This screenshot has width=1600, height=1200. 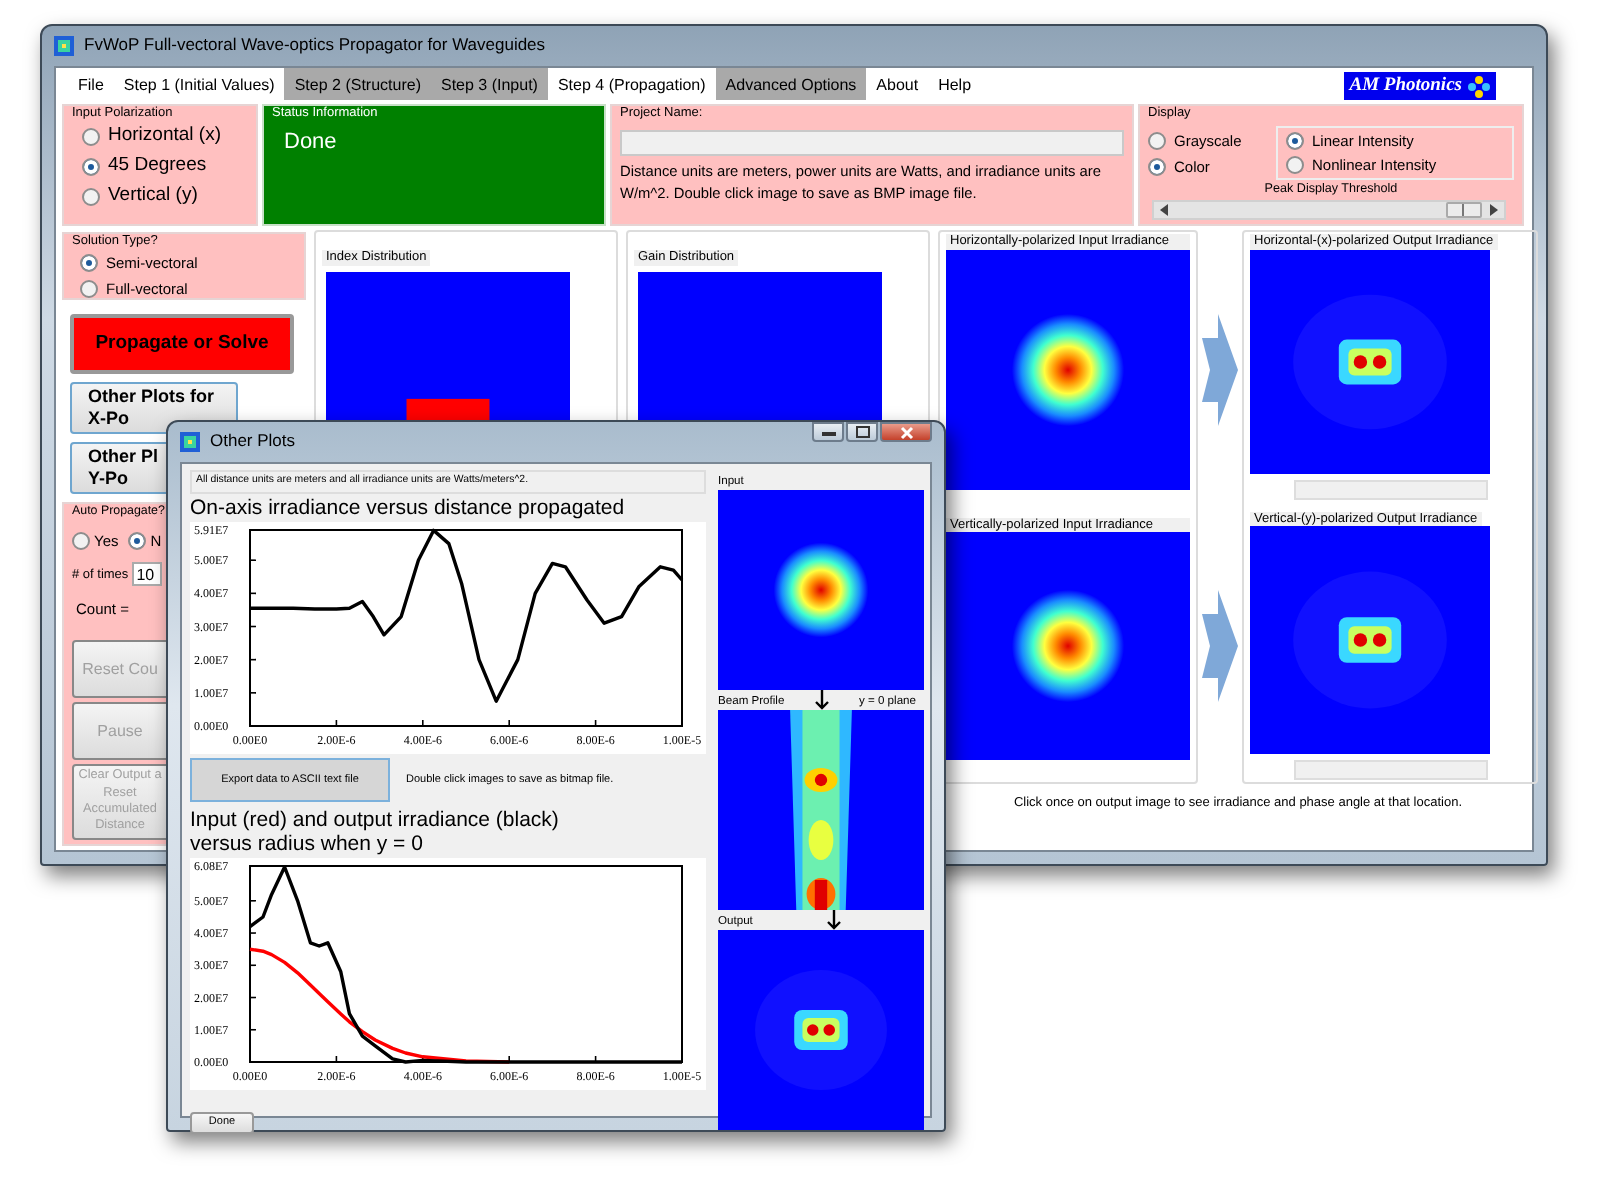 What do you see at coordinates (1405, 86) in the screenshot?
I see `logo-text: AM Photonics` at bounding box center [1405, 86].